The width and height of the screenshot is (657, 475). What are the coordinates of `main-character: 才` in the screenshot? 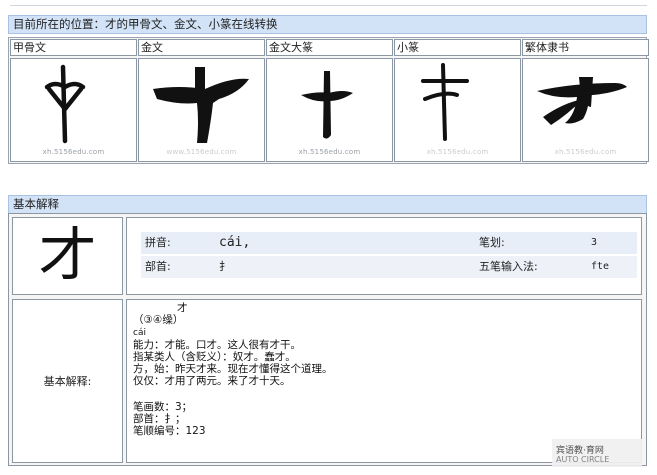 It's located at (67, 255).